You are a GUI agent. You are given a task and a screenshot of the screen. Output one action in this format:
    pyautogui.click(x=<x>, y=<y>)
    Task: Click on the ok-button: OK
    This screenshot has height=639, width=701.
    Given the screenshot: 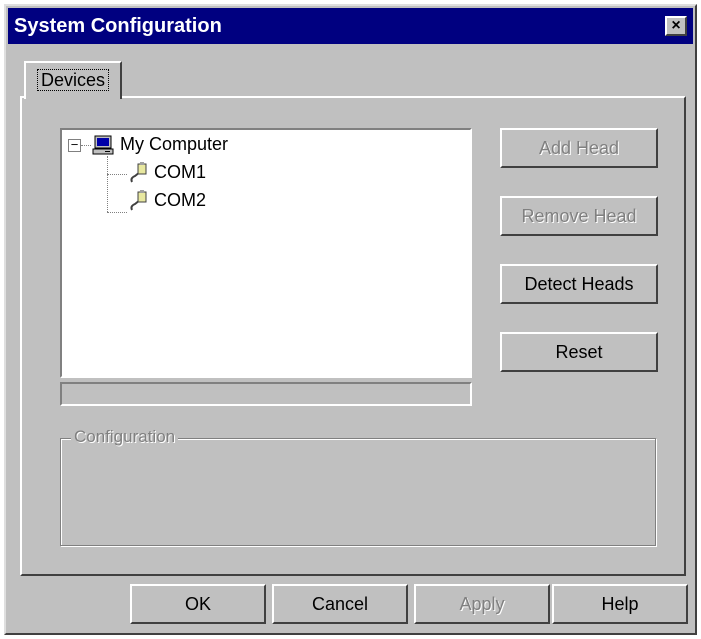 What is the action you would take?
    pyautogui.click(x=198, y=604)
    